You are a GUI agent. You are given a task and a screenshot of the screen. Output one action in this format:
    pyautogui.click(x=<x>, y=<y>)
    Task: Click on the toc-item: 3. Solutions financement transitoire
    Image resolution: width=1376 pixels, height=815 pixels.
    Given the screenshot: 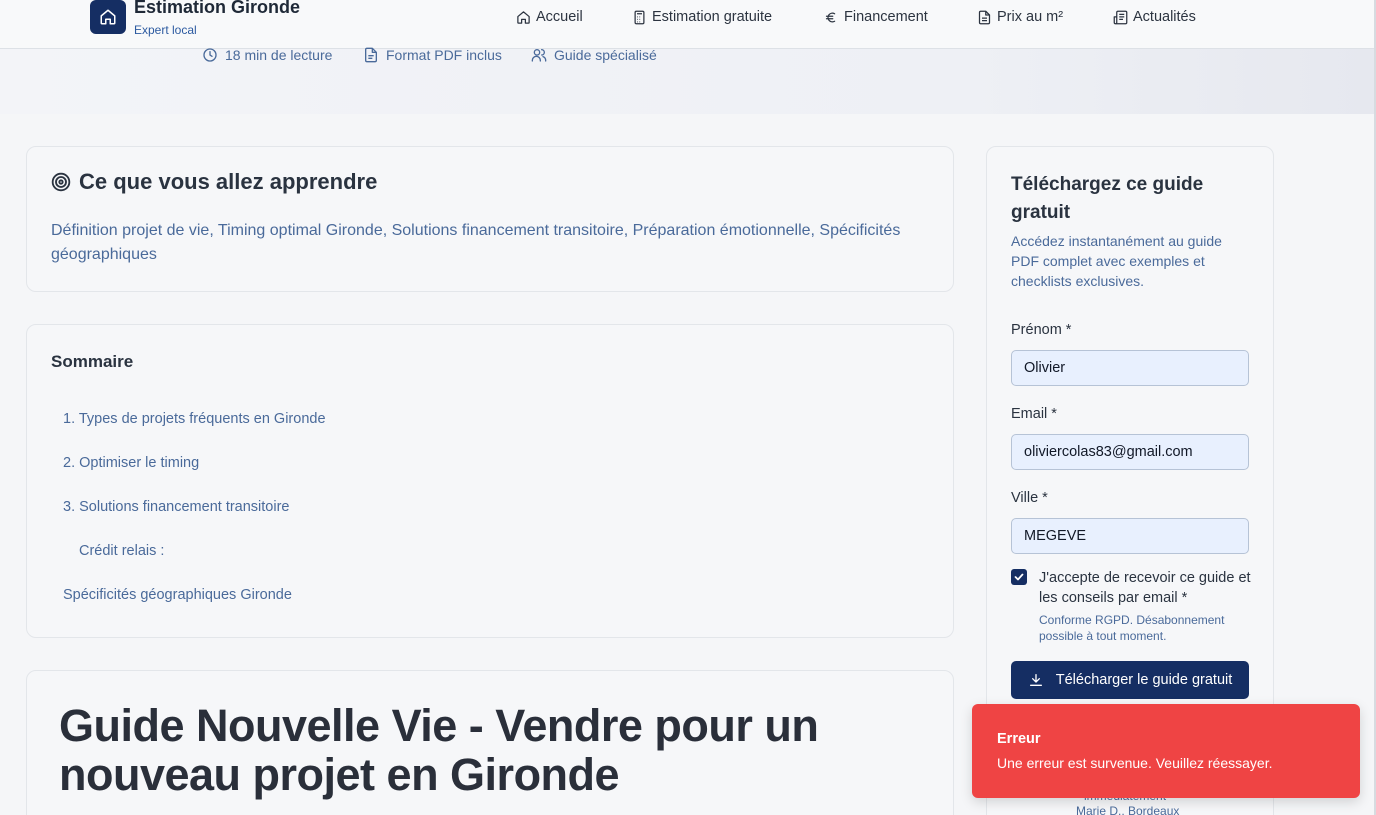 What is the action you would take?
    pyautogui.click(x=176, y=507)
    